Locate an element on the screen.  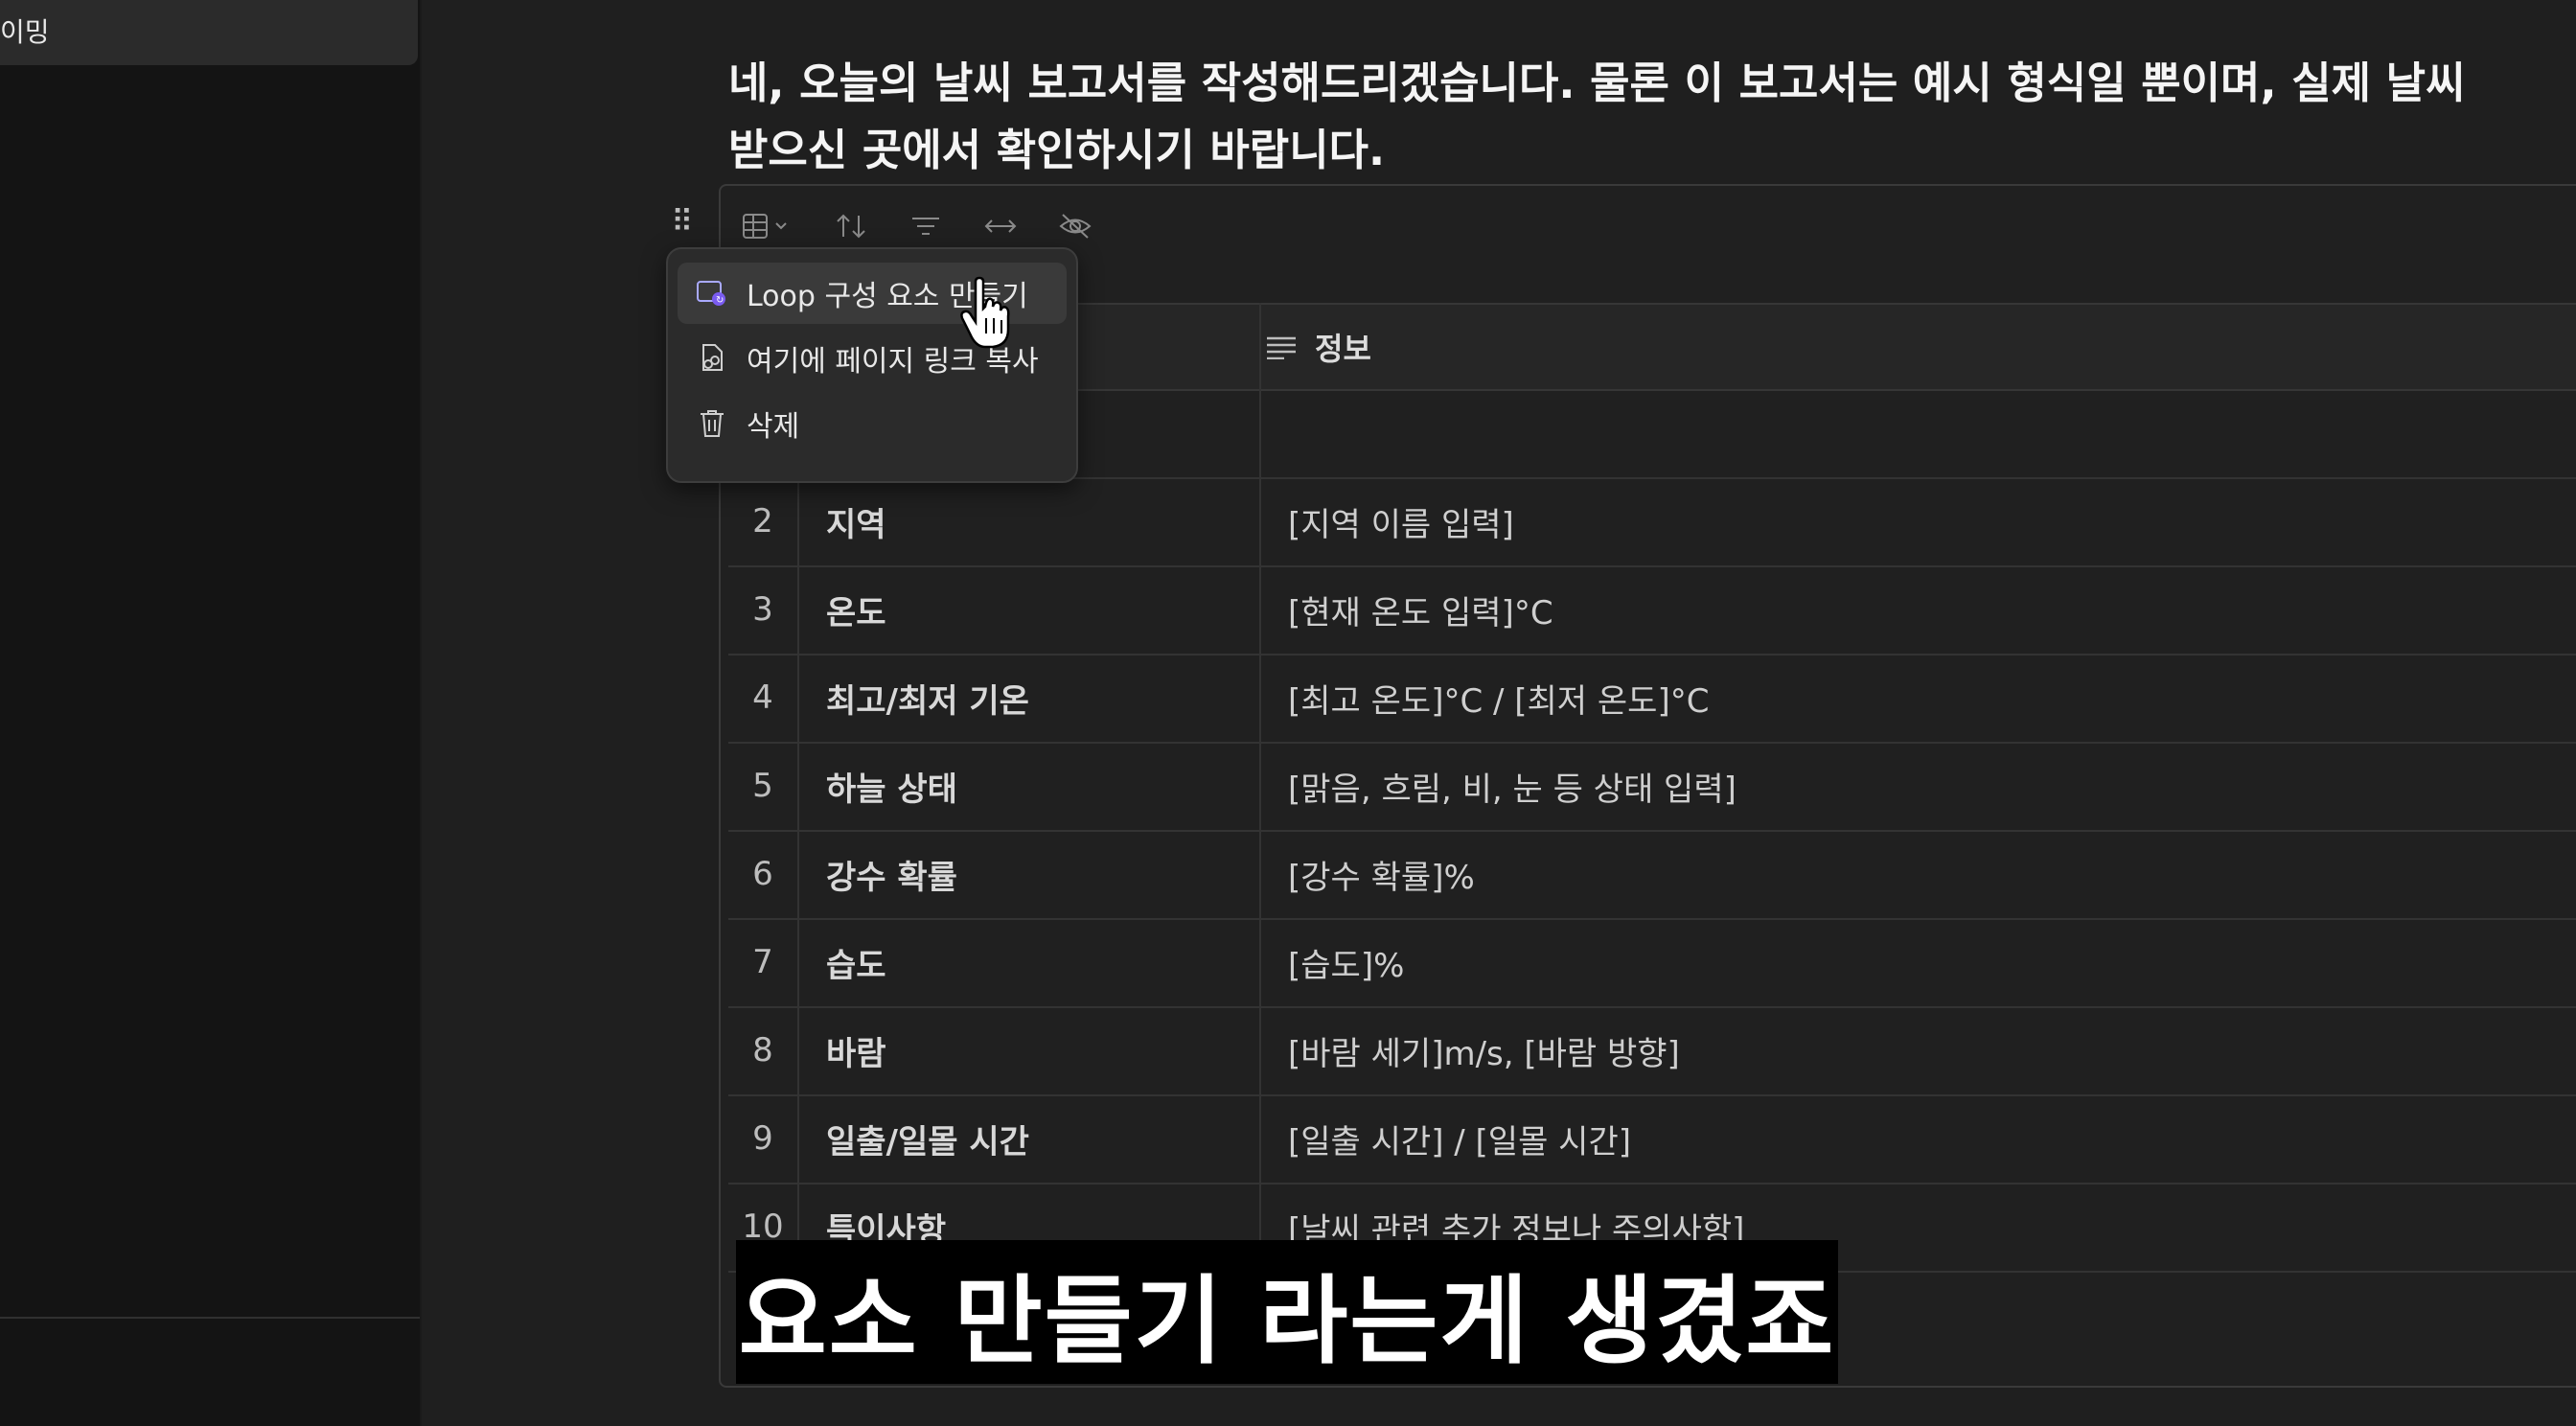
column-width-icon is located at coordinates (1000, 226).